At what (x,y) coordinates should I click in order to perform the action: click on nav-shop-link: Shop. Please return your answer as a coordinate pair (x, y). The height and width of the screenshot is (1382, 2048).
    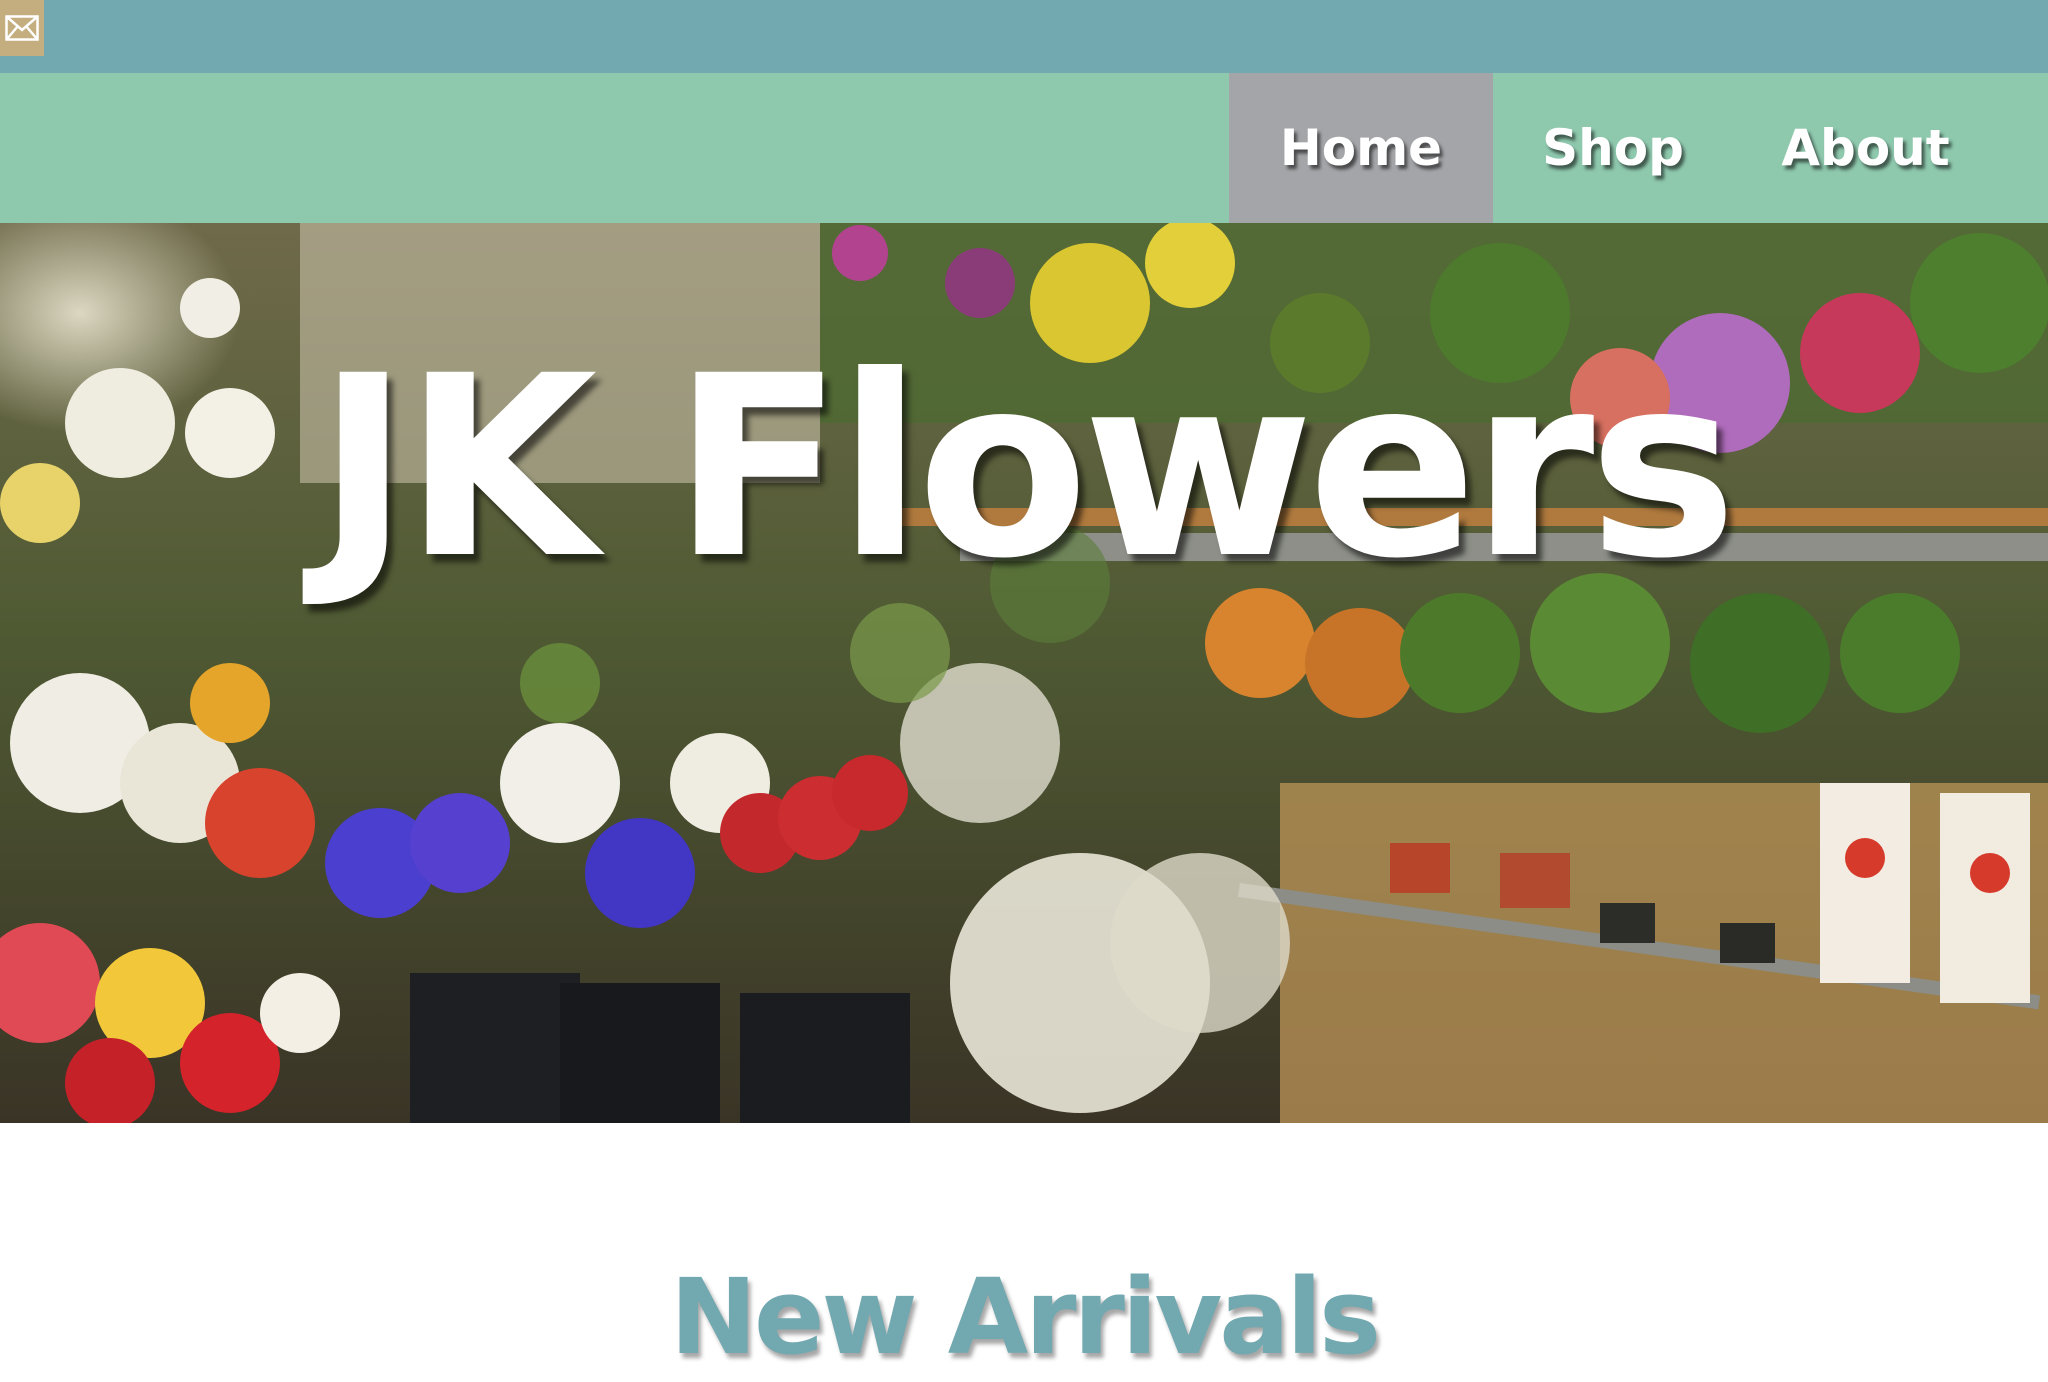
    Looking at the image, I should click on (1613, 148).